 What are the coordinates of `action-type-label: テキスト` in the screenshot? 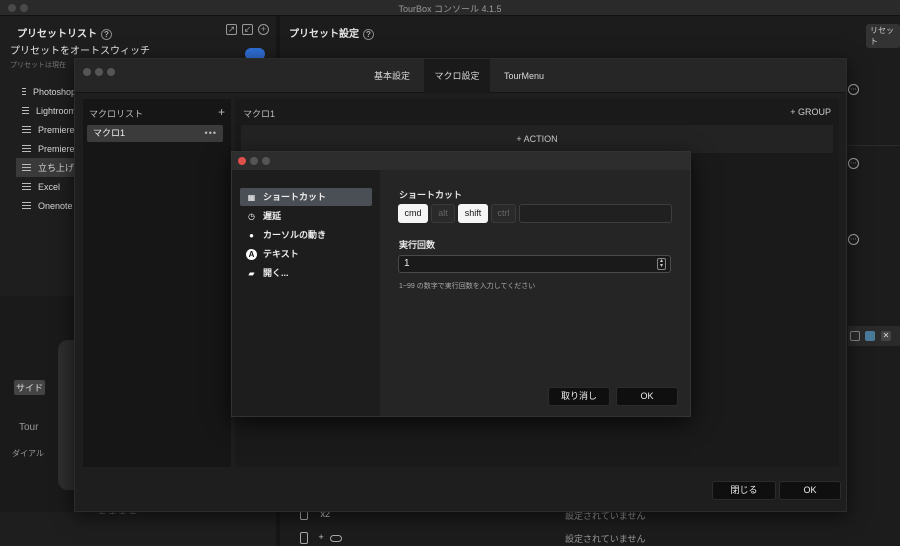 It's located at (281, 254).